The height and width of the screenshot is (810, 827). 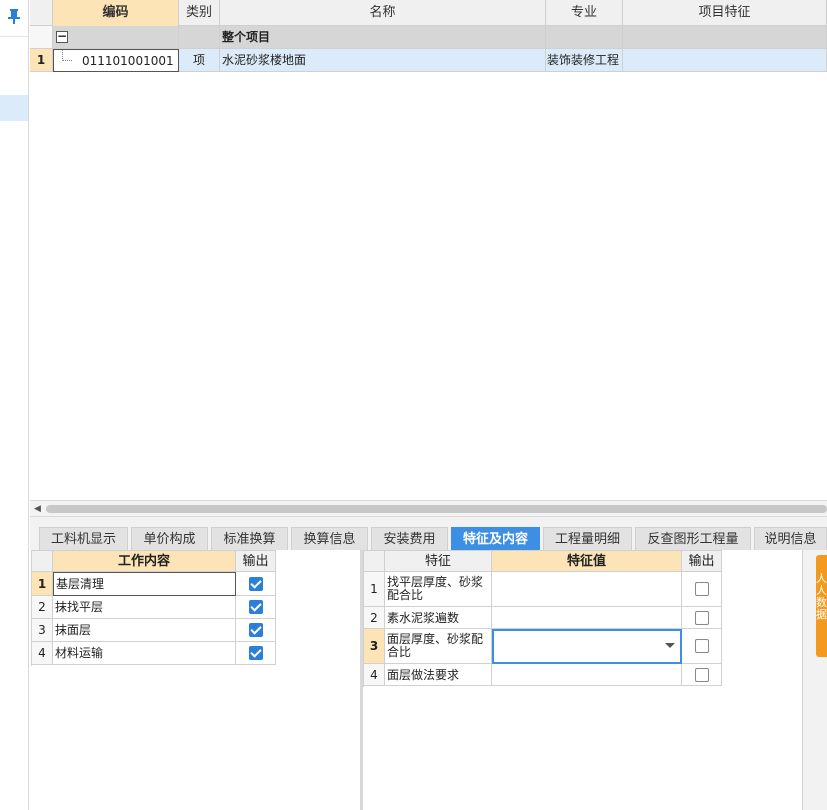 What do you see at coordinates (409, 539) in the screenshot?
I see `tab-installation-fee: 安装费用` at bounding box center [409, 539].